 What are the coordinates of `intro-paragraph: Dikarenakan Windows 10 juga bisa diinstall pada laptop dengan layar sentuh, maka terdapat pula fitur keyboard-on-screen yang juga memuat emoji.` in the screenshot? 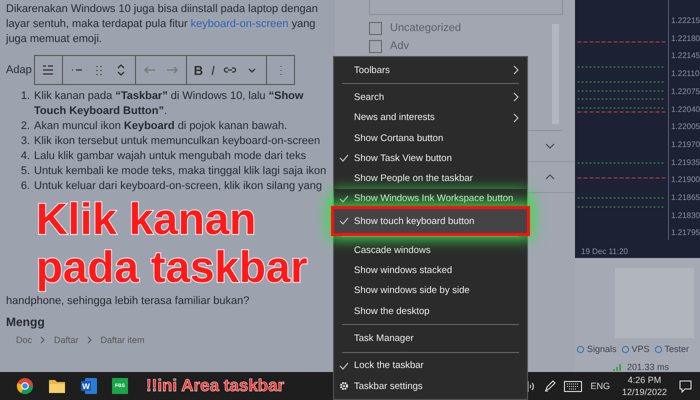 It's located at (162, 24).